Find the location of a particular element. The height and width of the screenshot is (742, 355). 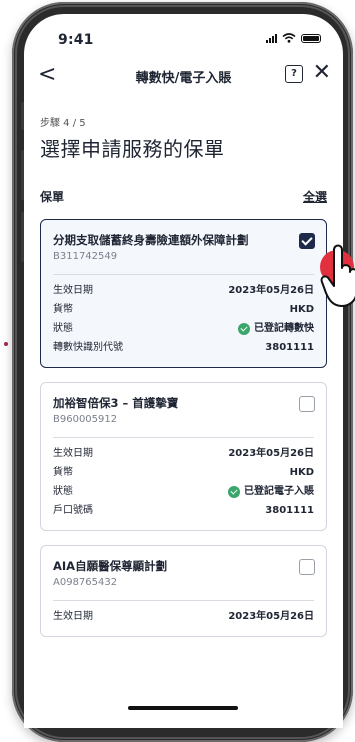

detail-row: 狀態 已登記電子入賬 is located at coordinates (183, 491).